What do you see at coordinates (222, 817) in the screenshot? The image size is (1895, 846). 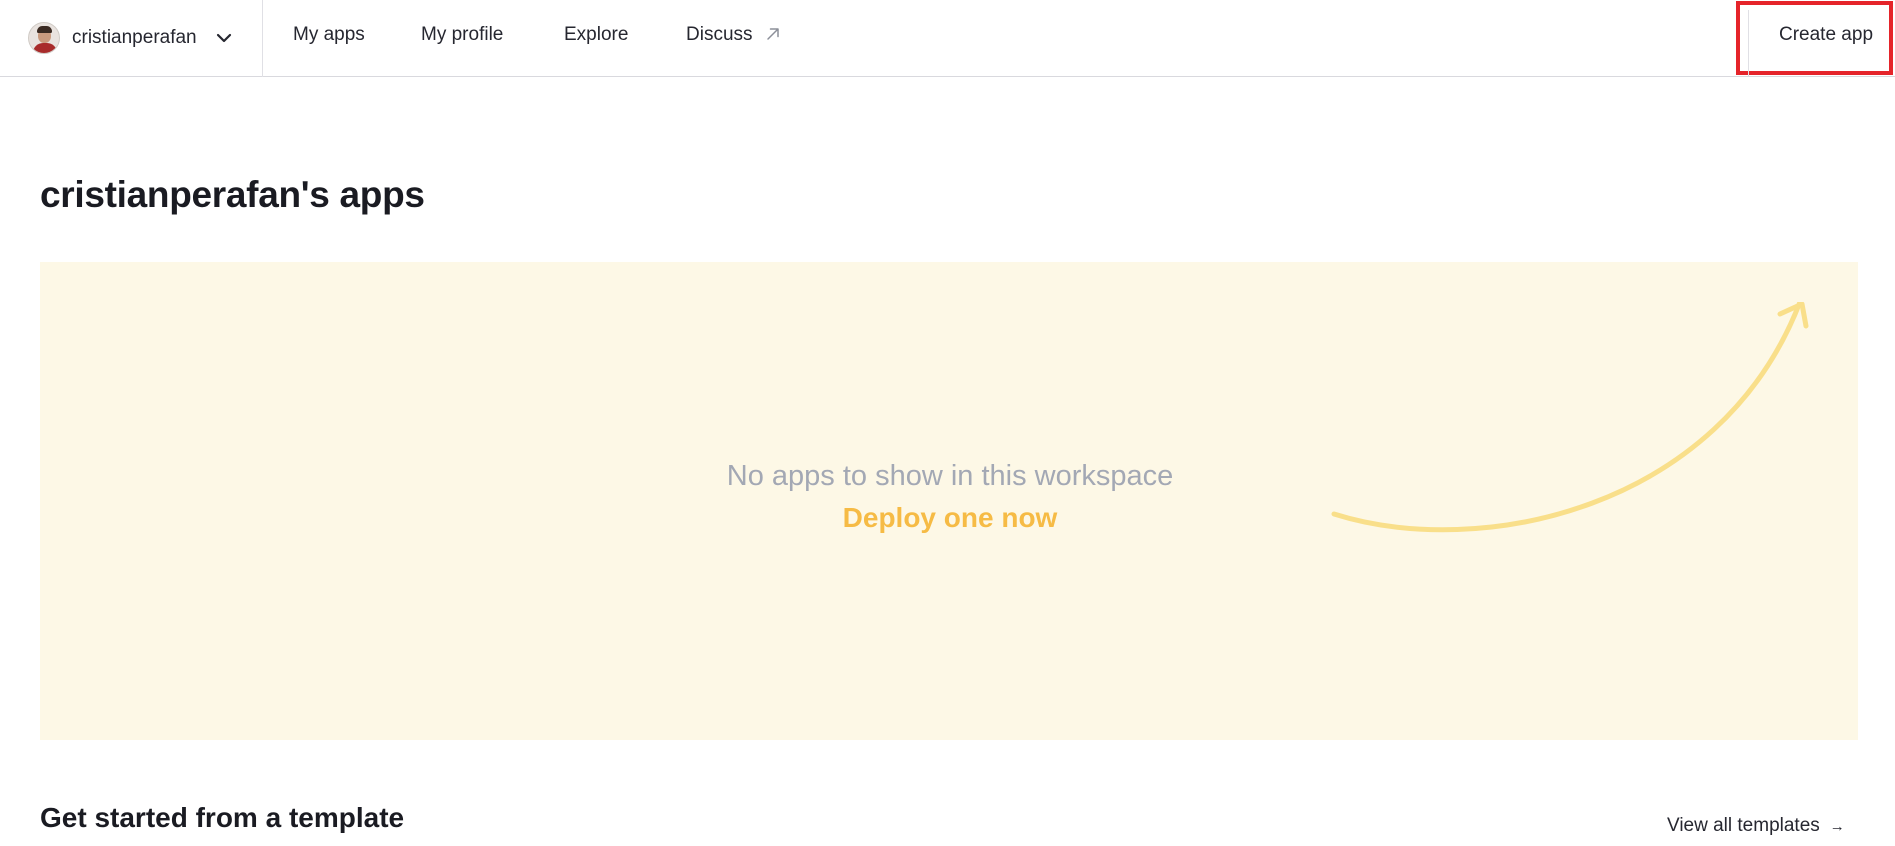 I see `templates-section-title: Get started from a template` at bounding box center [222, 817].